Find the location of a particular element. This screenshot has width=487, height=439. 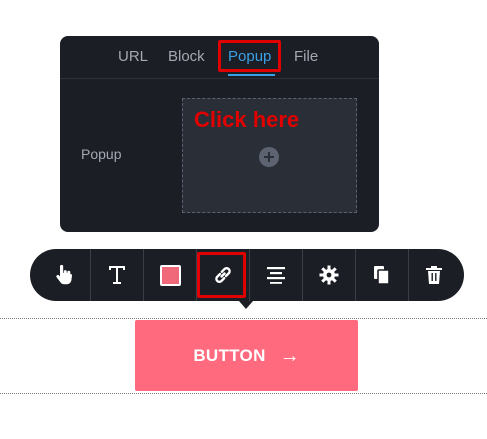

color-swatch-icon is located at coordinates (170, 275).